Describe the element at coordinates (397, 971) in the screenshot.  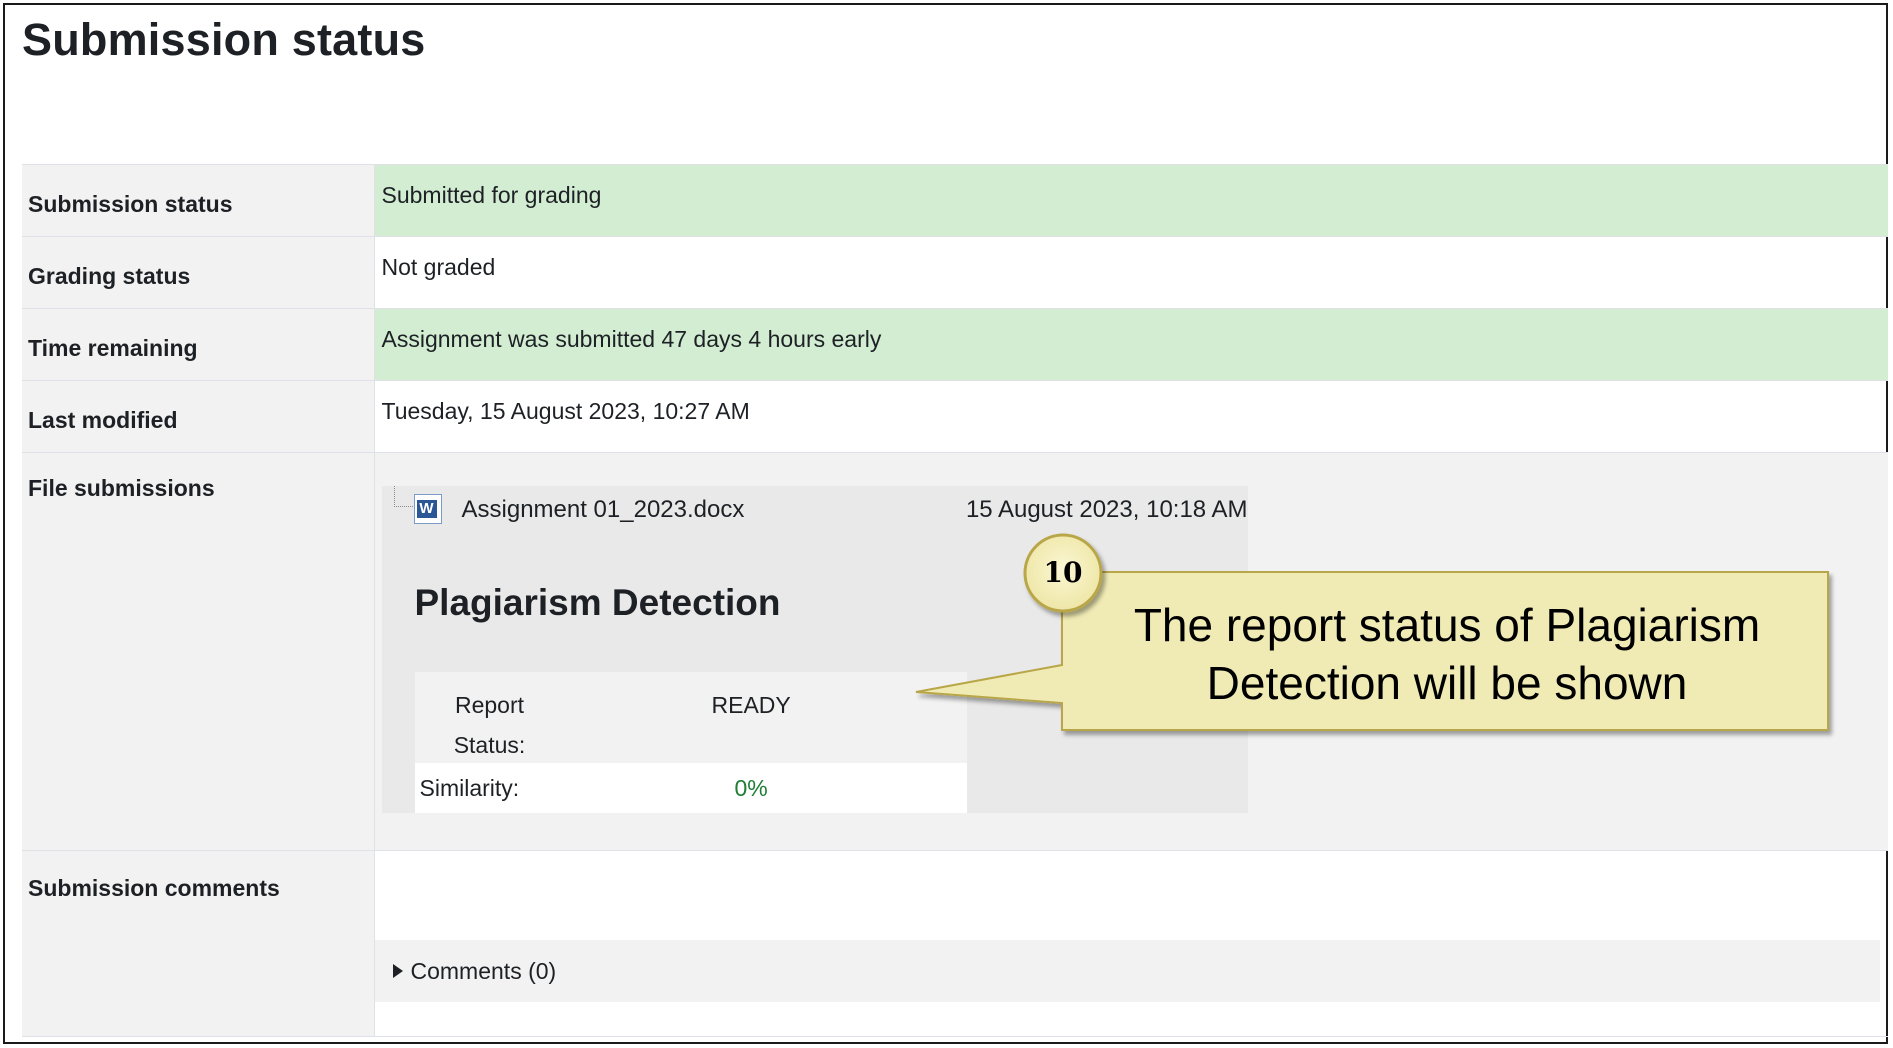
I see `caret-right-icon` at that location.